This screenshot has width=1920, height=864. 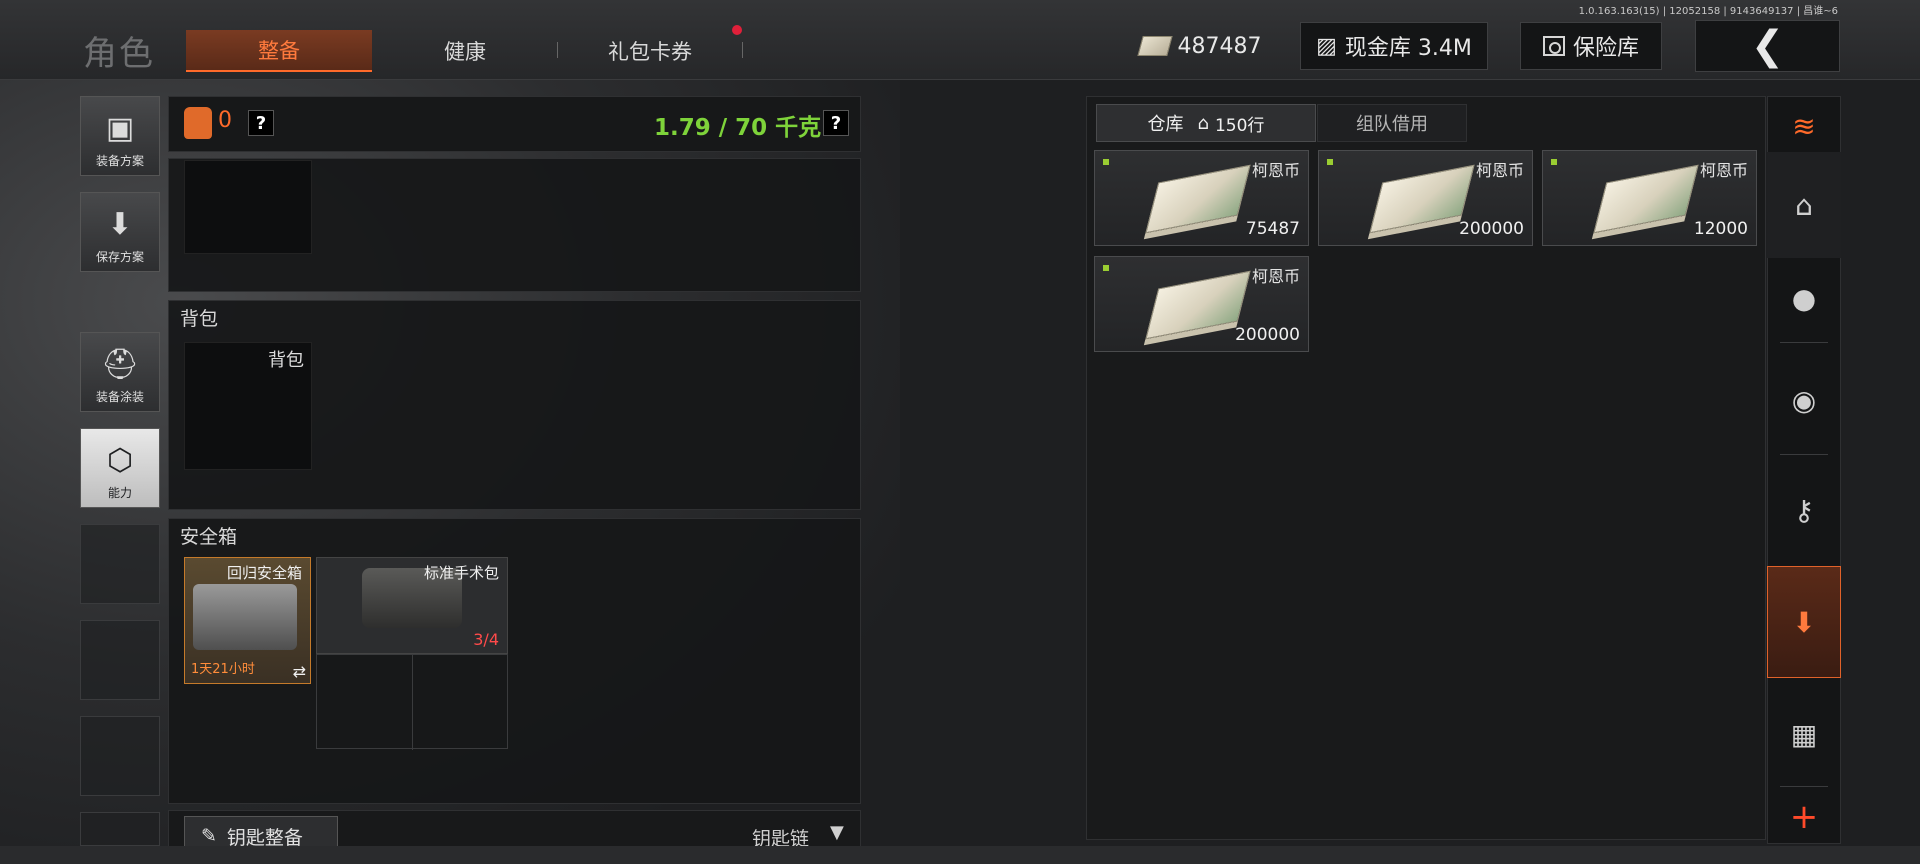 I want to click on safe-item-name: 回归安全箱, so click(x=264, y=573).